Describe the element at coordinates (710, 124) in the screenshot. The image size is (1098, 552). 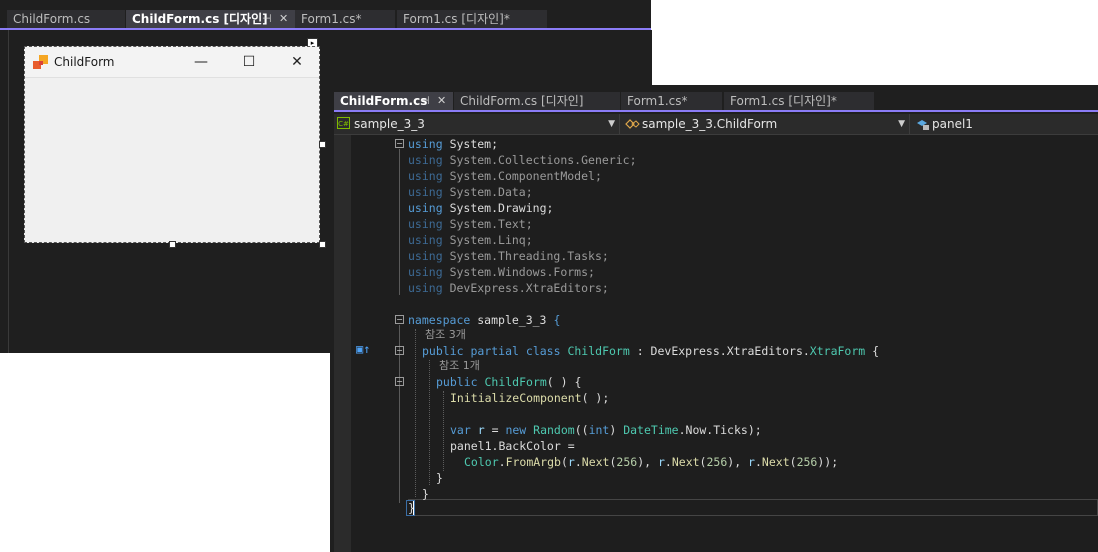
I see `class-name: sample_3_3.ChildForm` at that location.